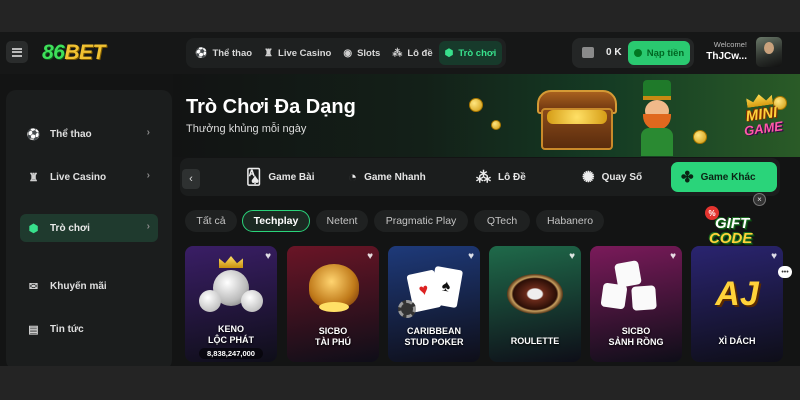 The height and width of the screenshot is (400, 800). What do you see at coordinates (305, 53) in the screenshot?
I see `nav-label: Live Casino` at bounding box center [305, 53].